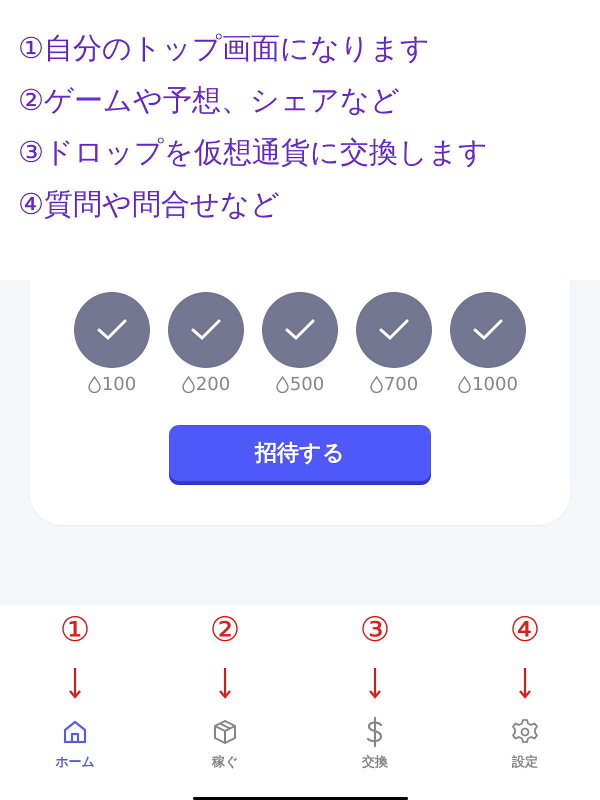  Describe the element at coordinates (375, 630) in the screenshot. I see `callout-number: ③` at that location.